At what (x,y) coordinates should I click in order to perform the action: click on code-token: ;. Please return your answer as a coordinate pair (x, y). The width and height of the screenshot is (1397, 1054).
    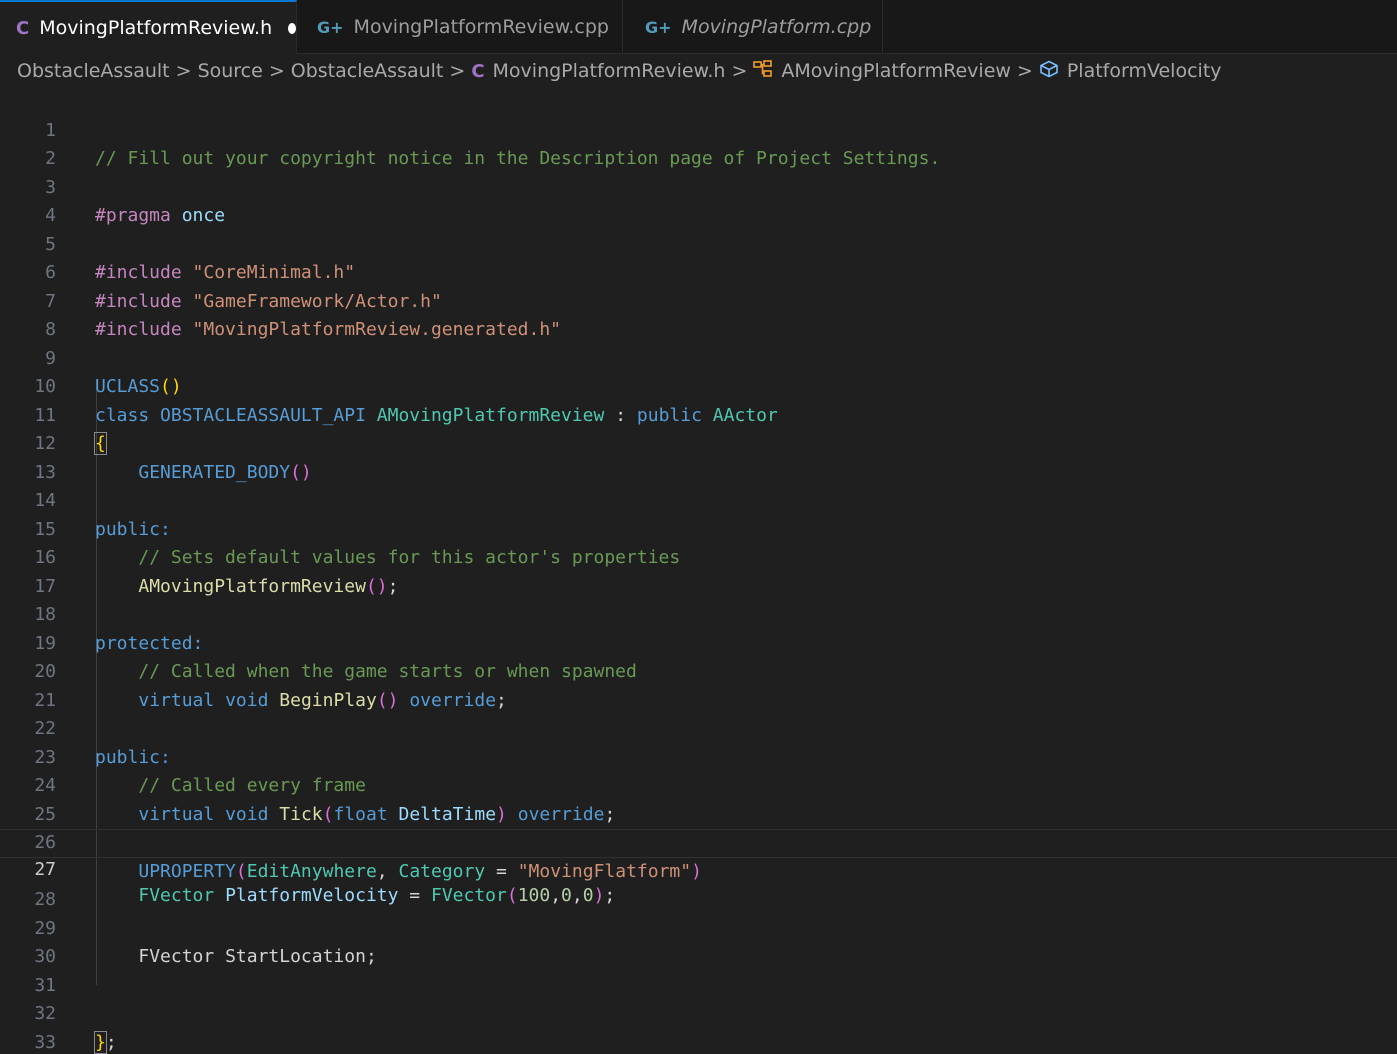
    Looking at the image, I should click on (111, 1042).